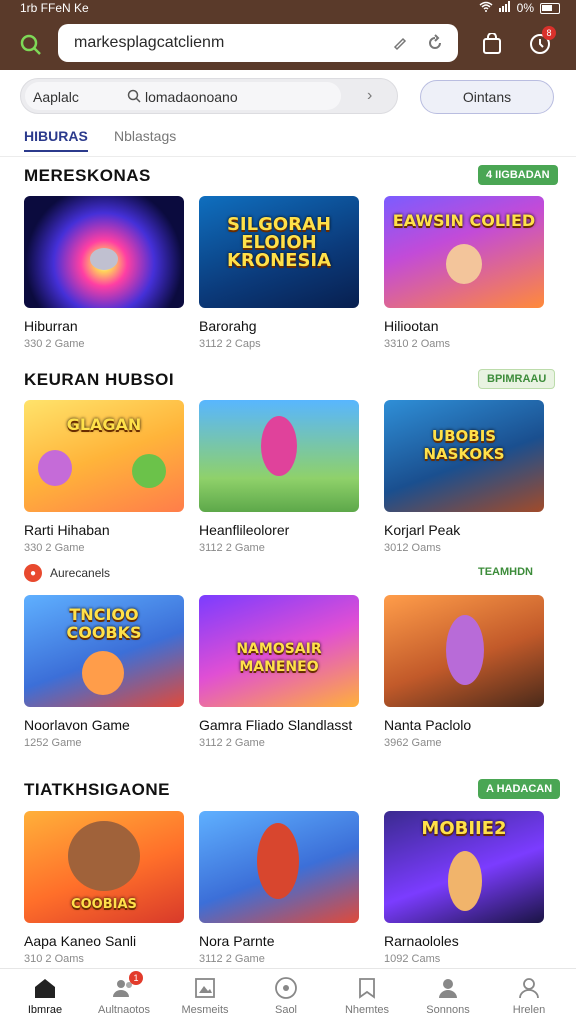 This screenshot has width=576, height=1024. I want to click on battery-icon, so click(550, 8).